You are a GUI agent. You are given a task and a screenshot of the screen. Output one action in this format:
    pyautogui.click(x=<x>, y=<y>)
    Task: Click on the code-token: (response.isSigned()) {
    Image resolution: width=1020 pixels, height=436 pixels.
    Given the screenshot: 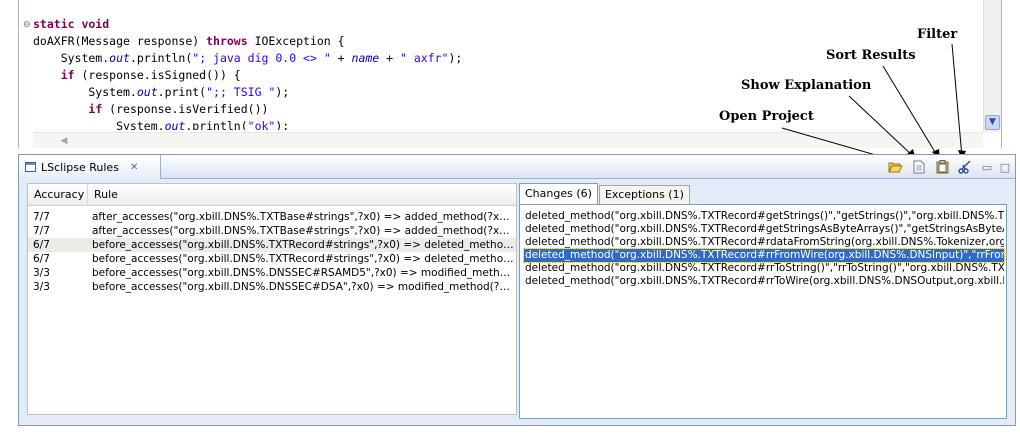 What is the action you would take?
    pyautogui.click(x=157, y=75)
    